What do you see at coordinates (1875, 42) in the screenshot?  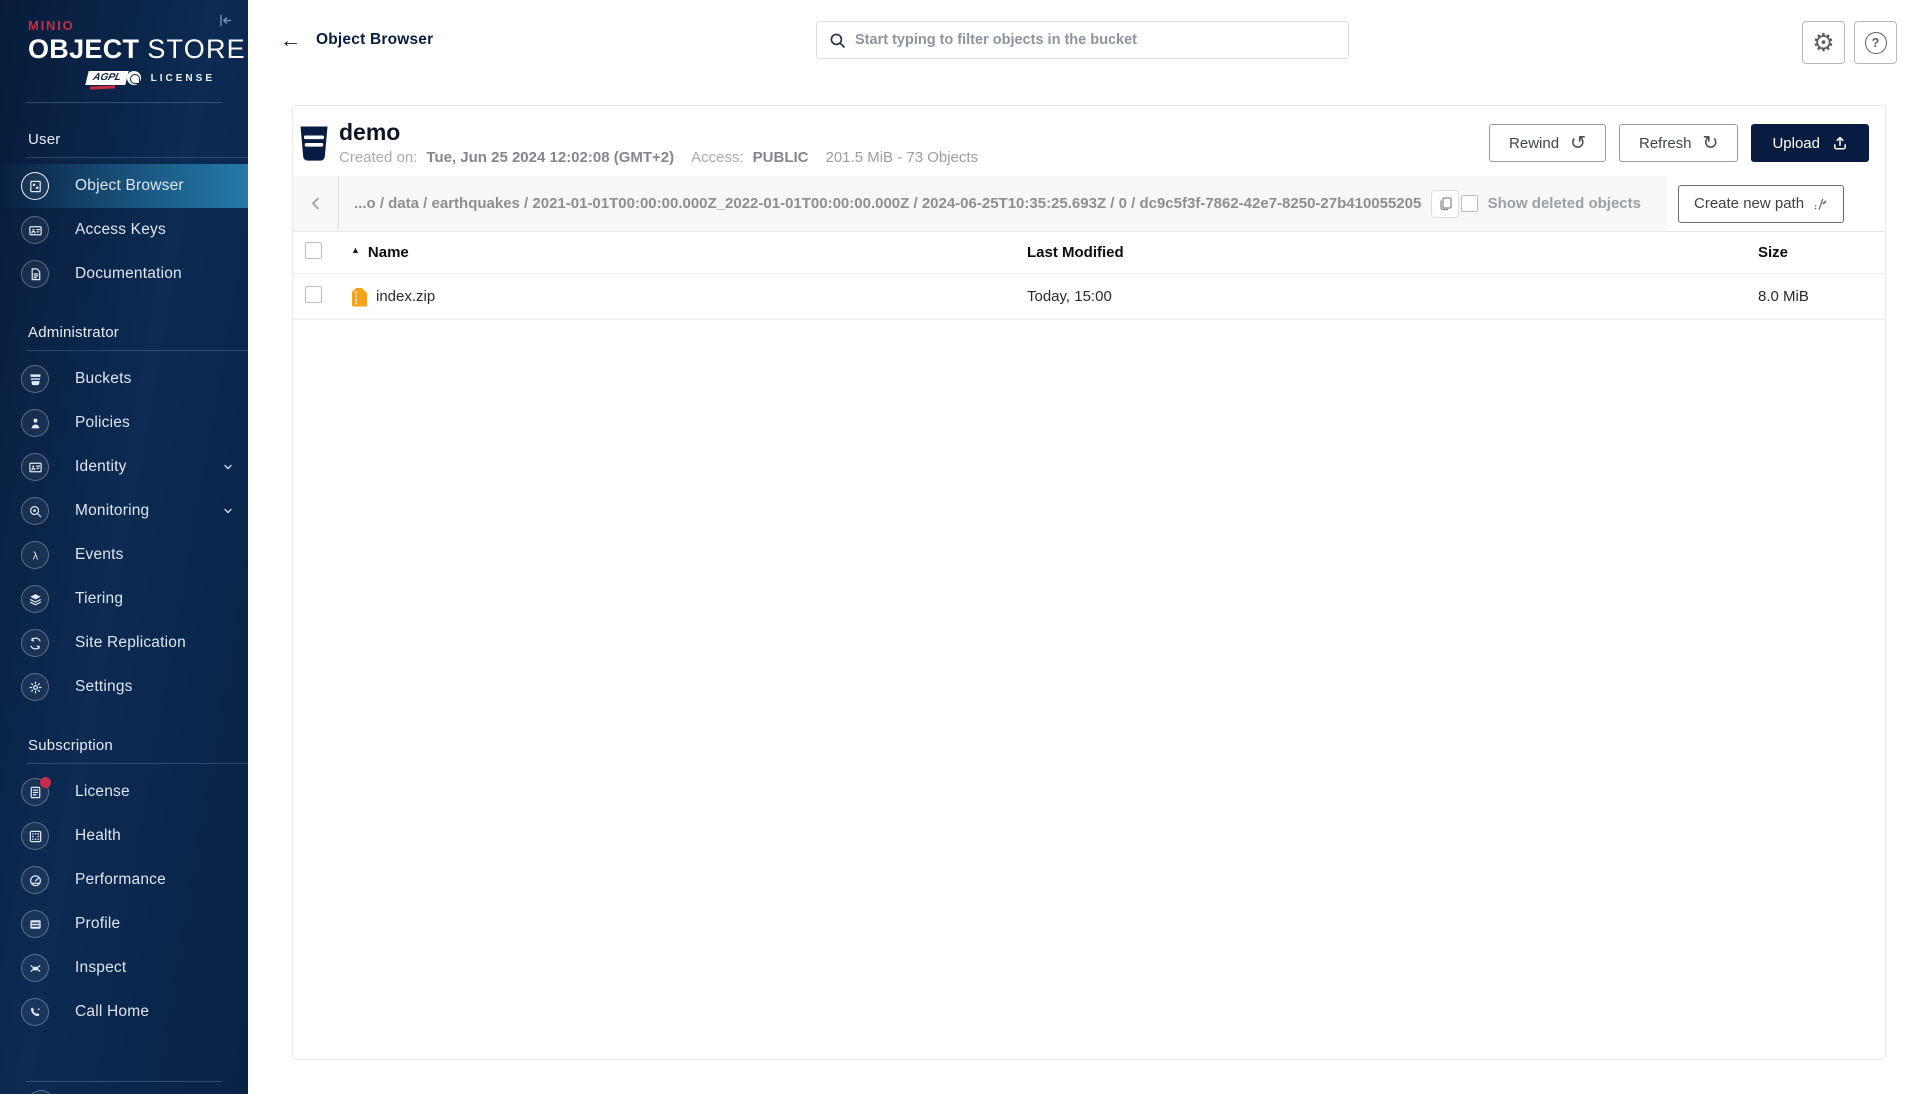 I see `help-button: ?` at bounding box center [1875, 42].